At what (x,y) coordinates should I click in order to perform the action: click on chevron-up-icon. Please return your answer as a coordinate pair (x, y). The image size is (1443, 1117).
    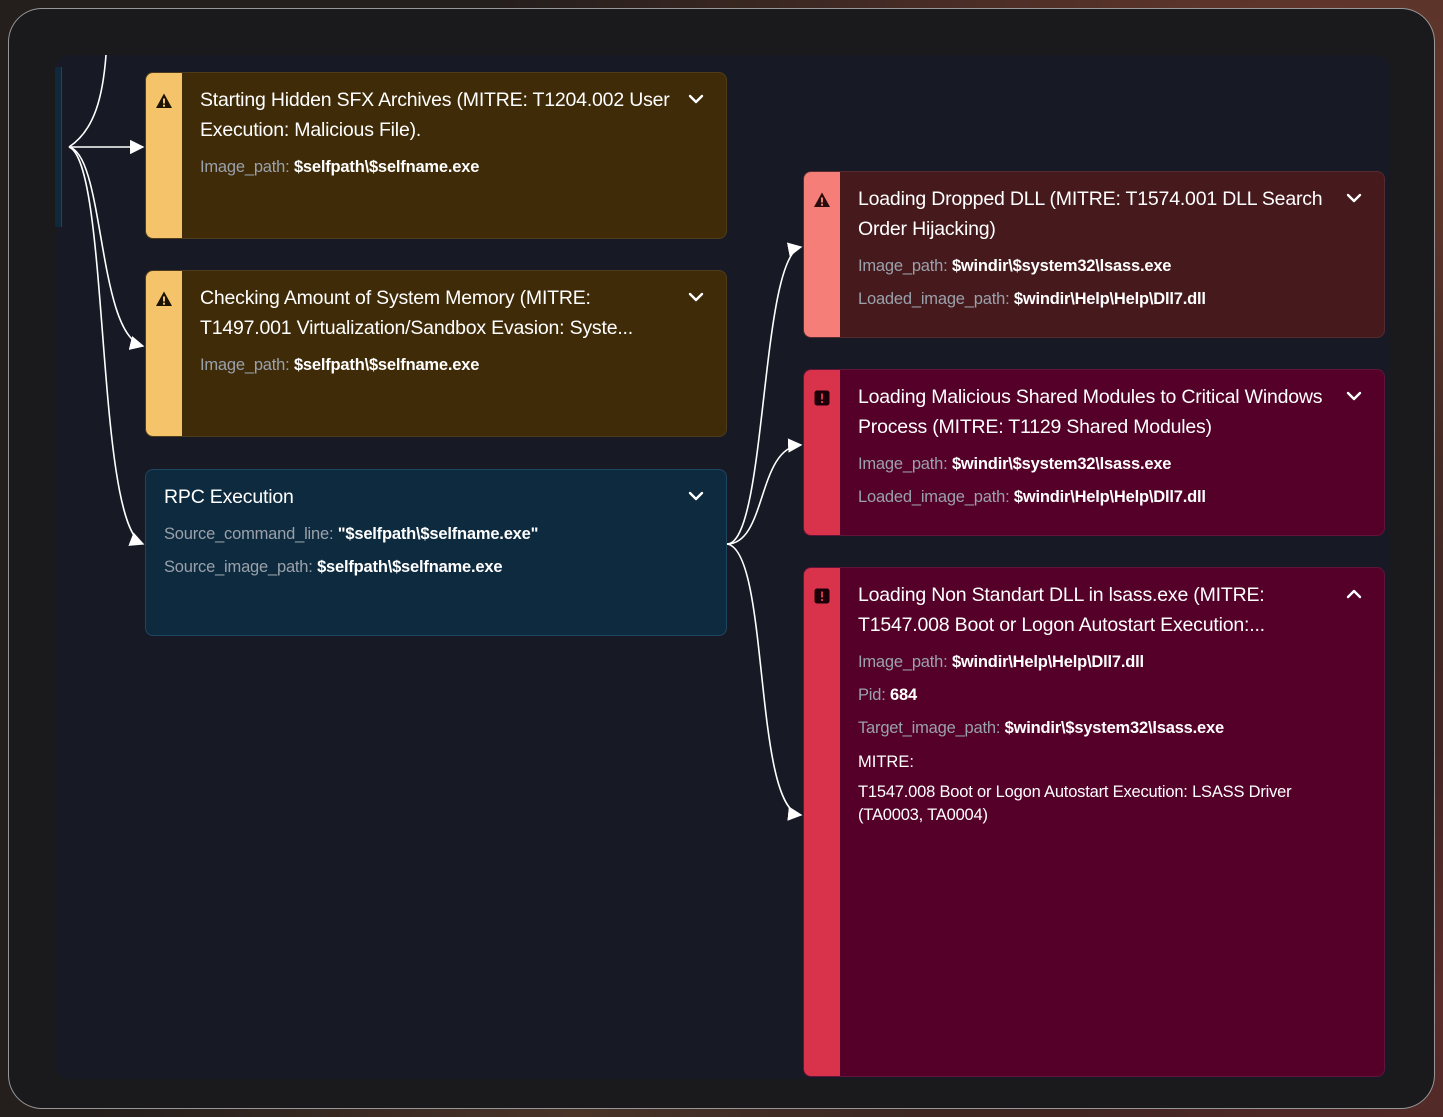
    Looking at the image, I should click on (1354, 594).